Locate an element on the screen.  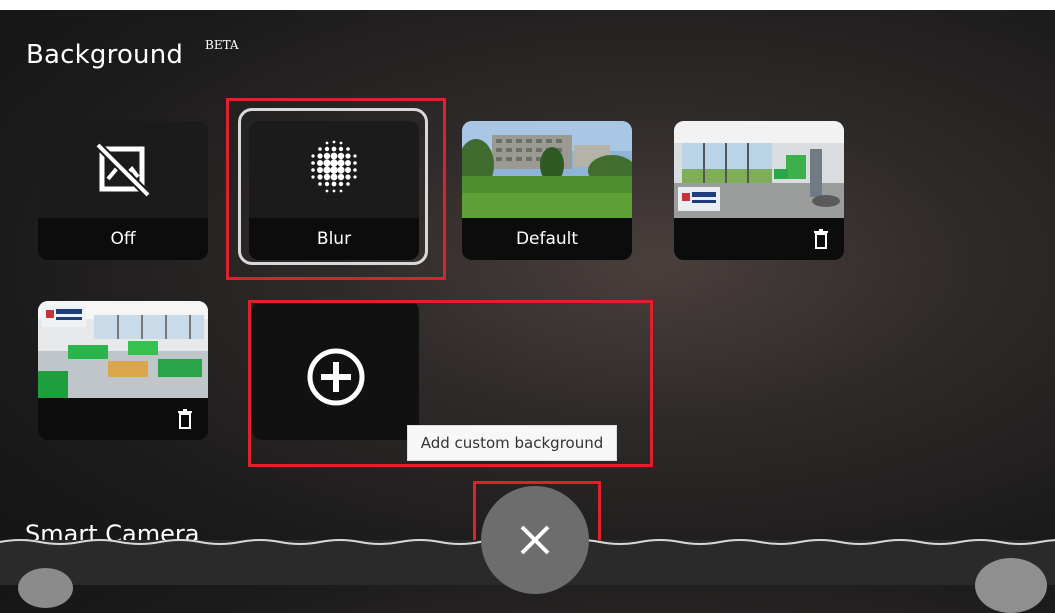
beta-badge: BETA is located at coordinates (222, 45).